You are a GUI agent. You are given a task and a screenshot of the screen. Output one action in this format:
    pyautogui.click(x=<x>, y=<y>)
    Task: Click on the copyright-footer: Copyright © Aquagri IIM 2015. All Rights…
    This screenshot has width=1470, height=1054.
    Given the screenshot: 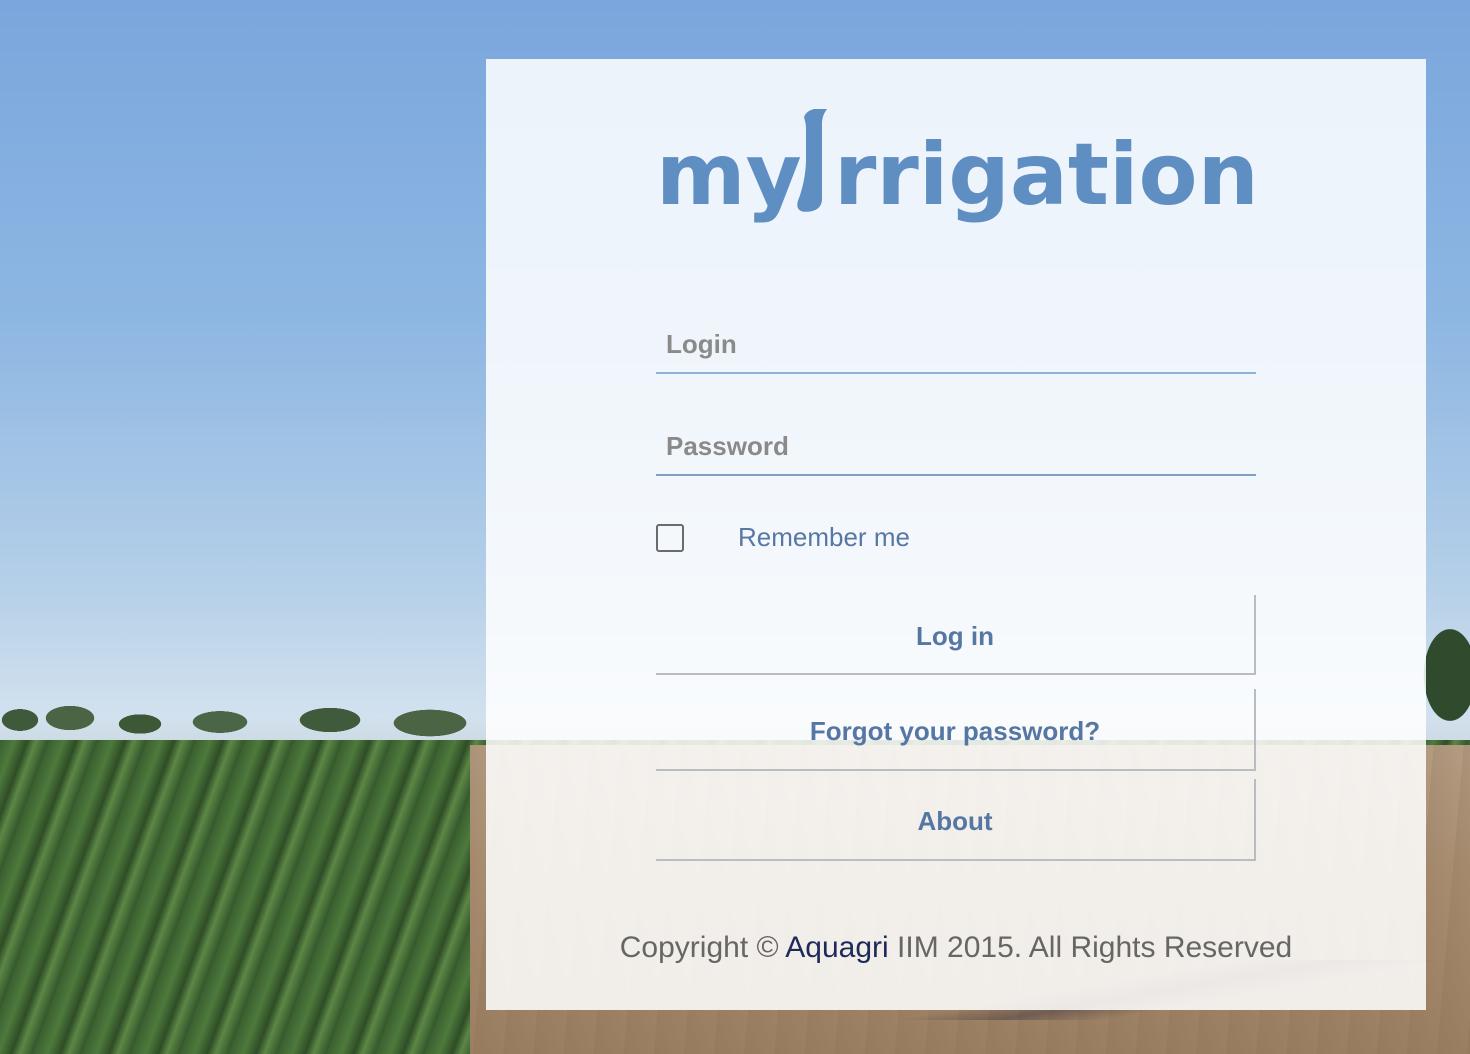 What is the action you would take?
    pyautogui.click(x=956, y=948)
    